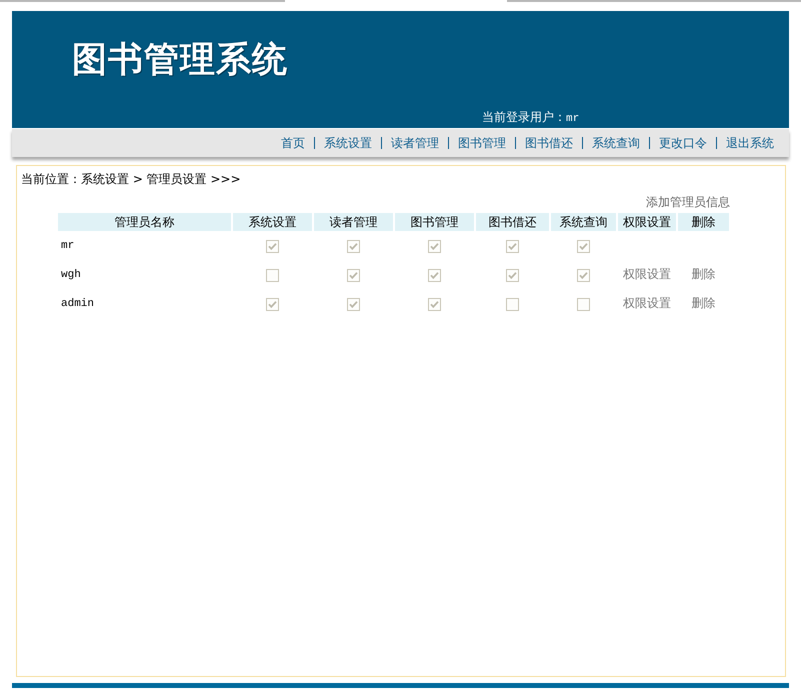 The width and height of the screenshot is (801, 700). Describe the element at coordinates (688, 202) in the screenshot. I see `add-admin-link: 添加管理员信息` at that location.